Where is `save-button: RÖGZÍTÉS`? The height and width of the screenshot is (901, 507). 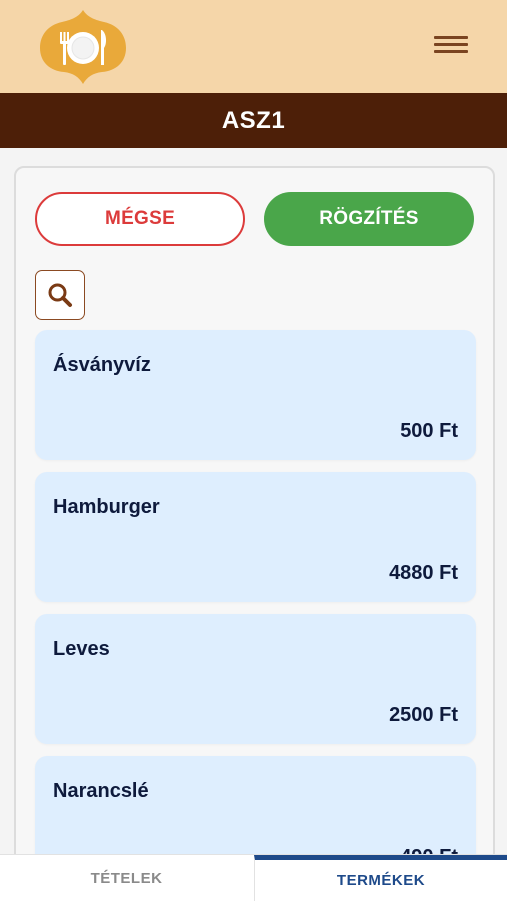 save-button: RÖGZÍTÉS is located at coordinates (369, 219).